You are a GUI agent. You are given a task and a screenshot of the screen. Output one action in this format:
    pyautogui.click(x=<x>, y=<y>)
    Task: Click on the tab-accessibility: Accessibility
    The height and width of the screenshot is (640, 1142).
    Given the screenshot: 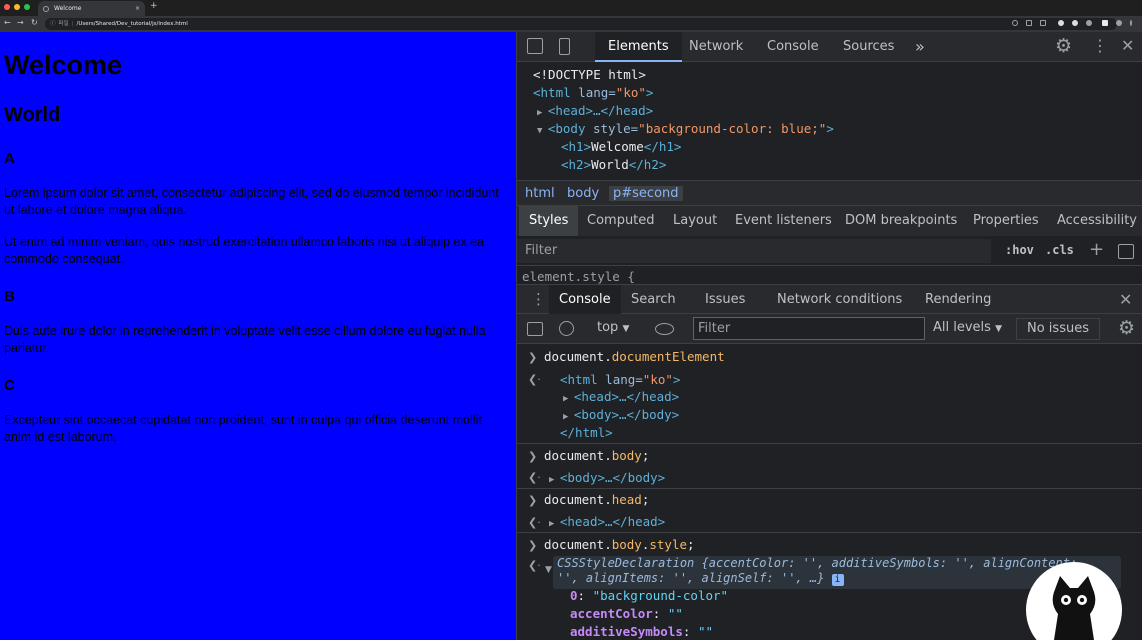 What is the action you would take?
    pyautogui.click(x=1097, y=221)
    